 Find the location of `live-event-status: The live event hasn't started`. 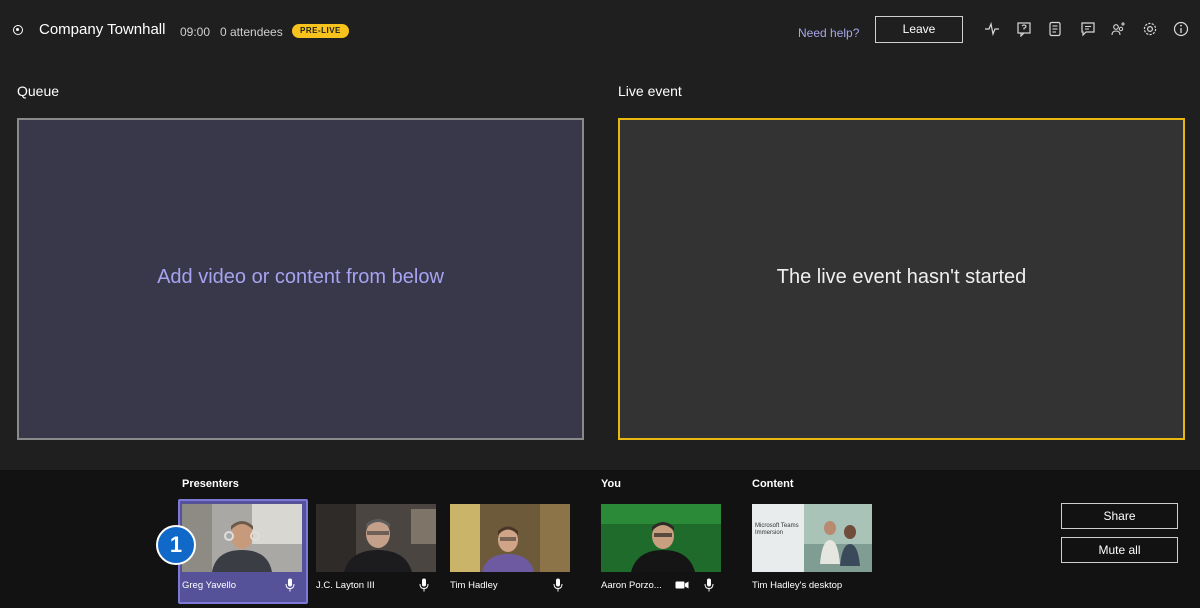

live-event-status: The live event hasn't started is located at coordinates (901, 277).